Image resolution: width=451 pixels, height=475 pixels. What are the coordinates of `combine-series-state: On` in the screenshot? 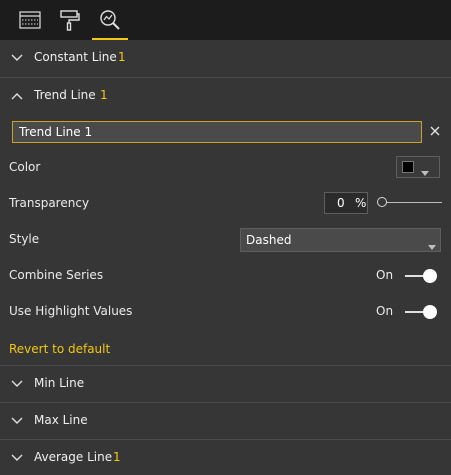 It's located at (385, 275).